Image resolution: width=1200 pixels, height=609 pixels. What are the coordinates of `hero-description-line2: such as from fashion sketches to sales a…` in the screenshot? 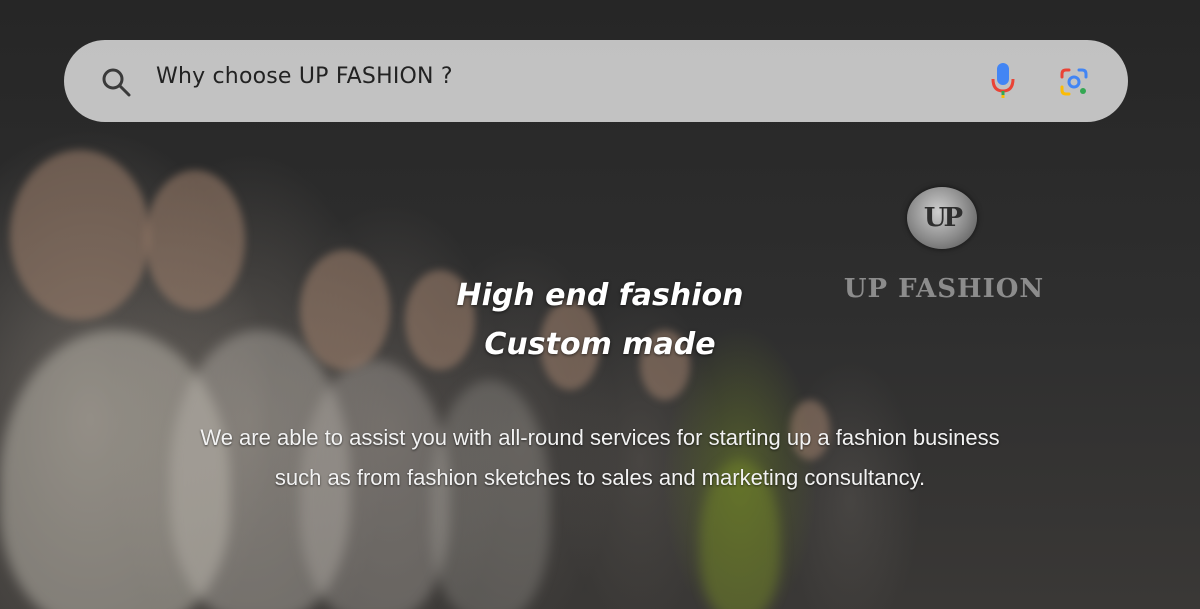 It's located at (600, 477).